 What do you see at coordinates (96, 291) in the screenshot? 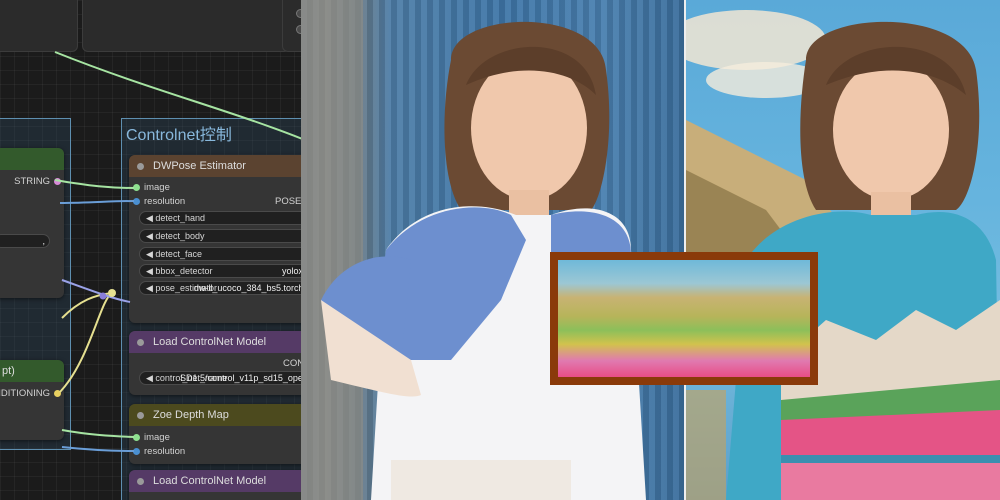
I see `wire-control` at bounding box center [96, 291].